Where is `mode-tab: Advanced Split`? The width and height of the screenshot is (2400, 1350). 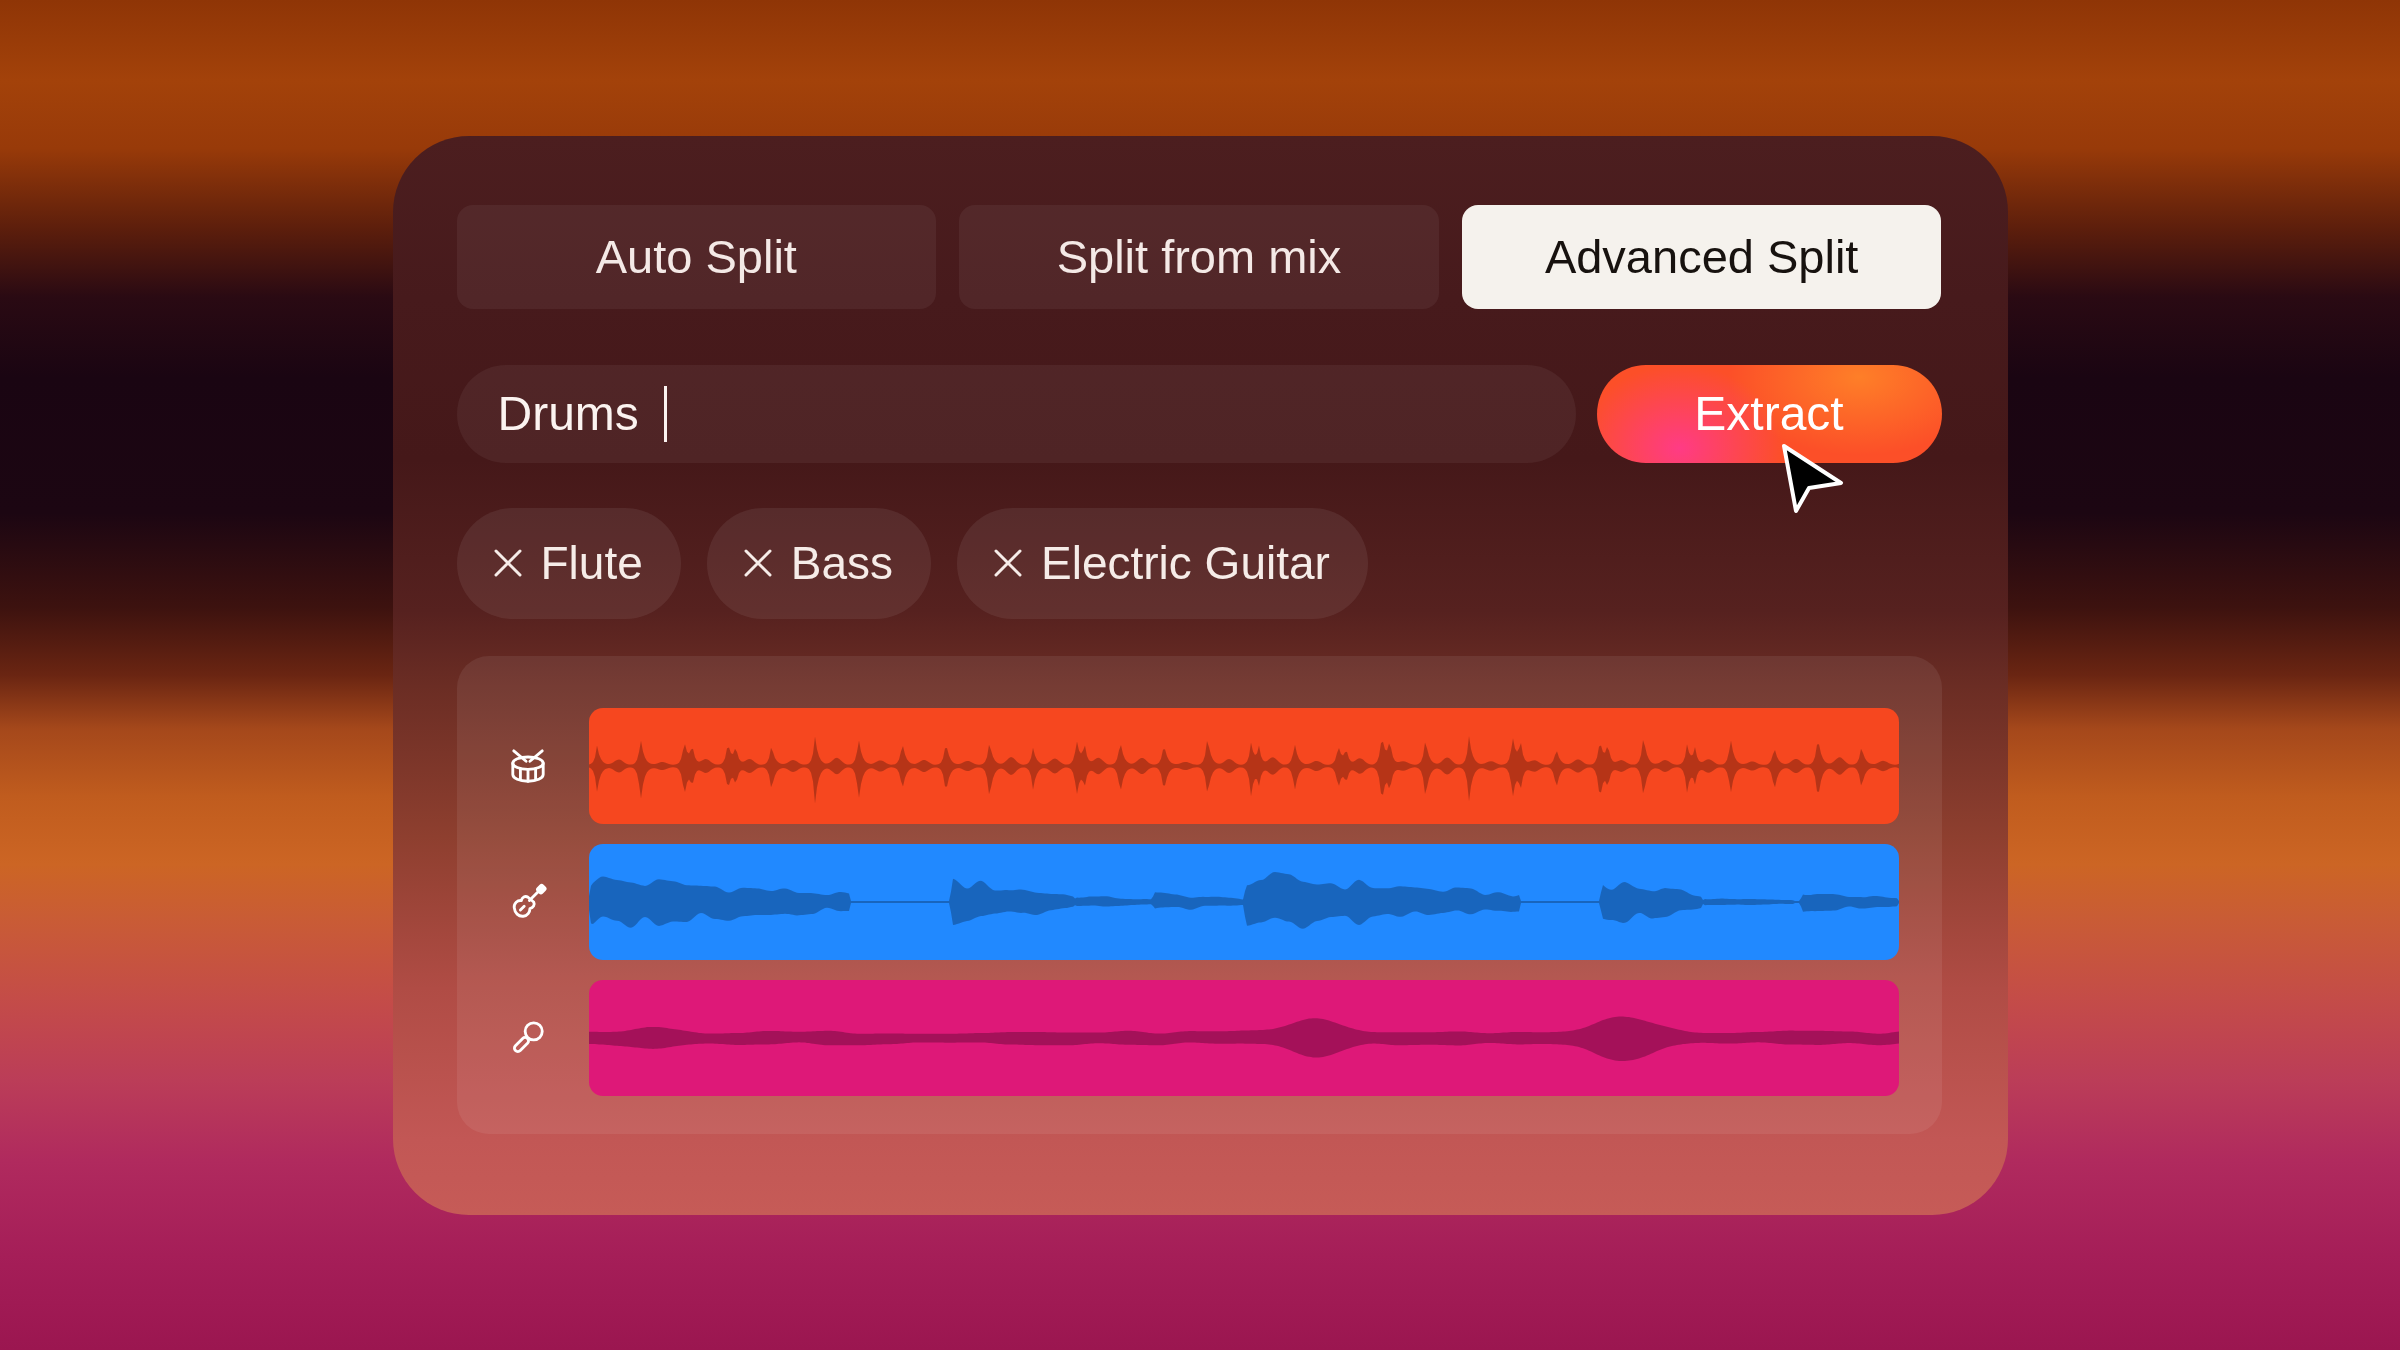
mode-tab: Advanced Split is located at coordinates (1701, 256).